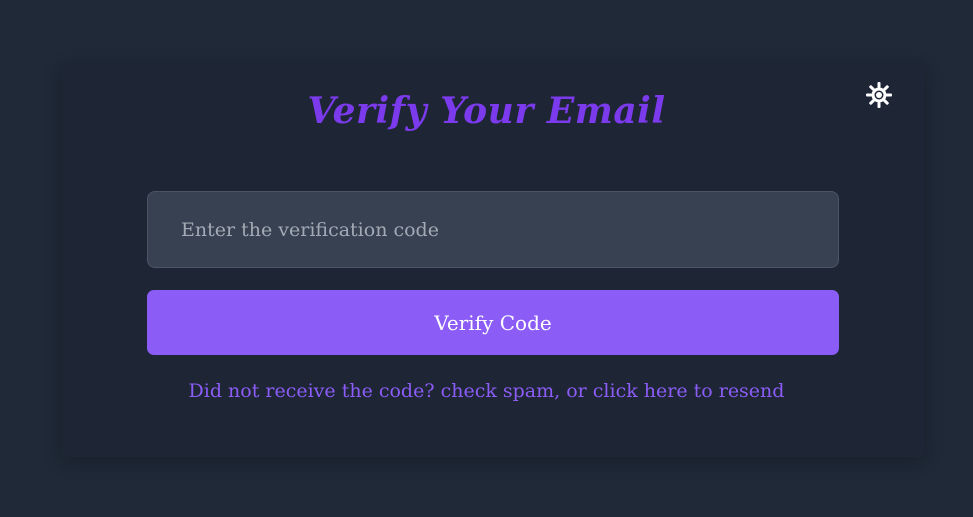 The height and width of the screenshot is (517, 973). Describe the element at coordinates (493, 229) in the screenshot. I see `verification-code-input` at that location.